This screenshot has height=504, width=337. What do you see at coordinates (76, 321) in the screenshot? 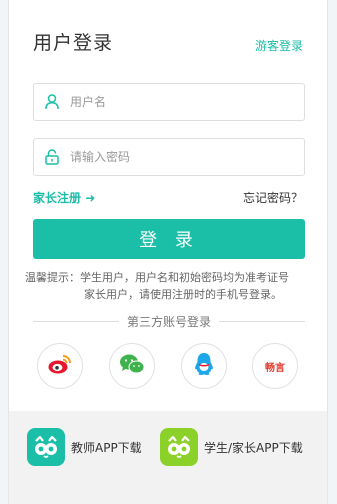
I see `divider-rule-left` at bounding box center [76, 321].